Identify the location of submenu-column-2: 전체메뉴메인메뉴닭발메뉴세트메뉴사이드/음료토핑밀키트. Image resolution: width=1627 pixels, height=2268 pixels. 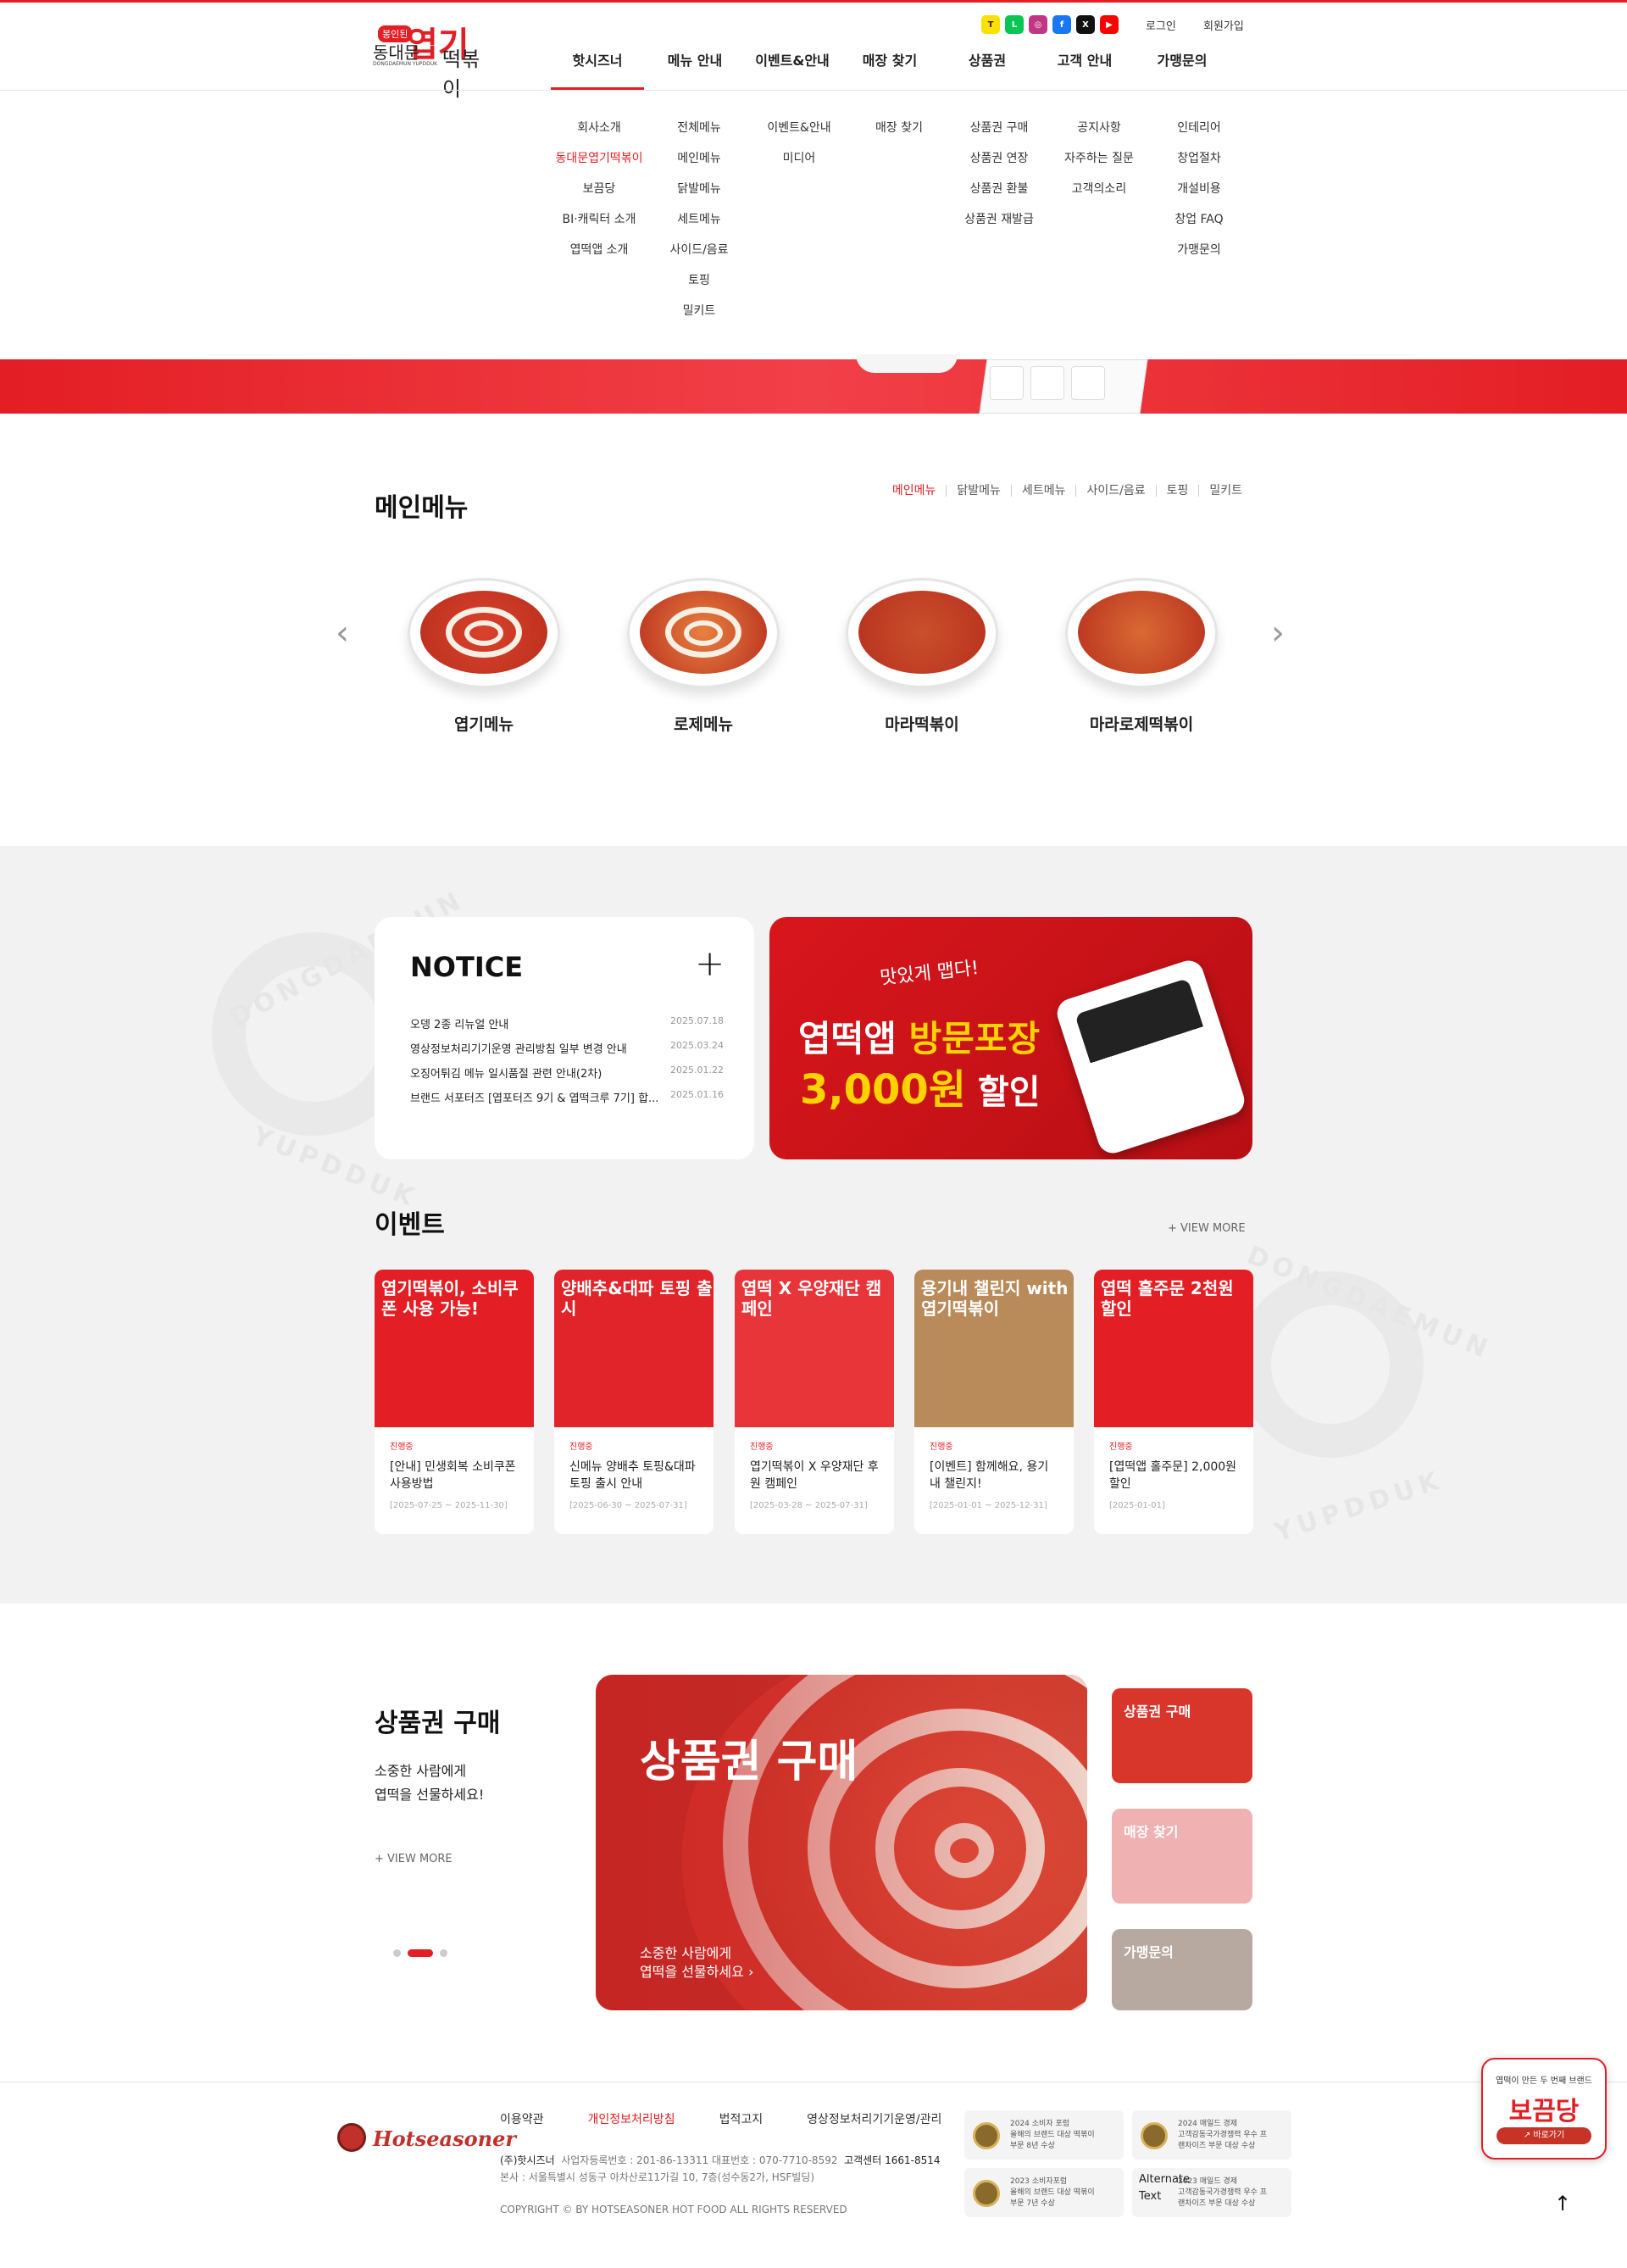
(699, 219).